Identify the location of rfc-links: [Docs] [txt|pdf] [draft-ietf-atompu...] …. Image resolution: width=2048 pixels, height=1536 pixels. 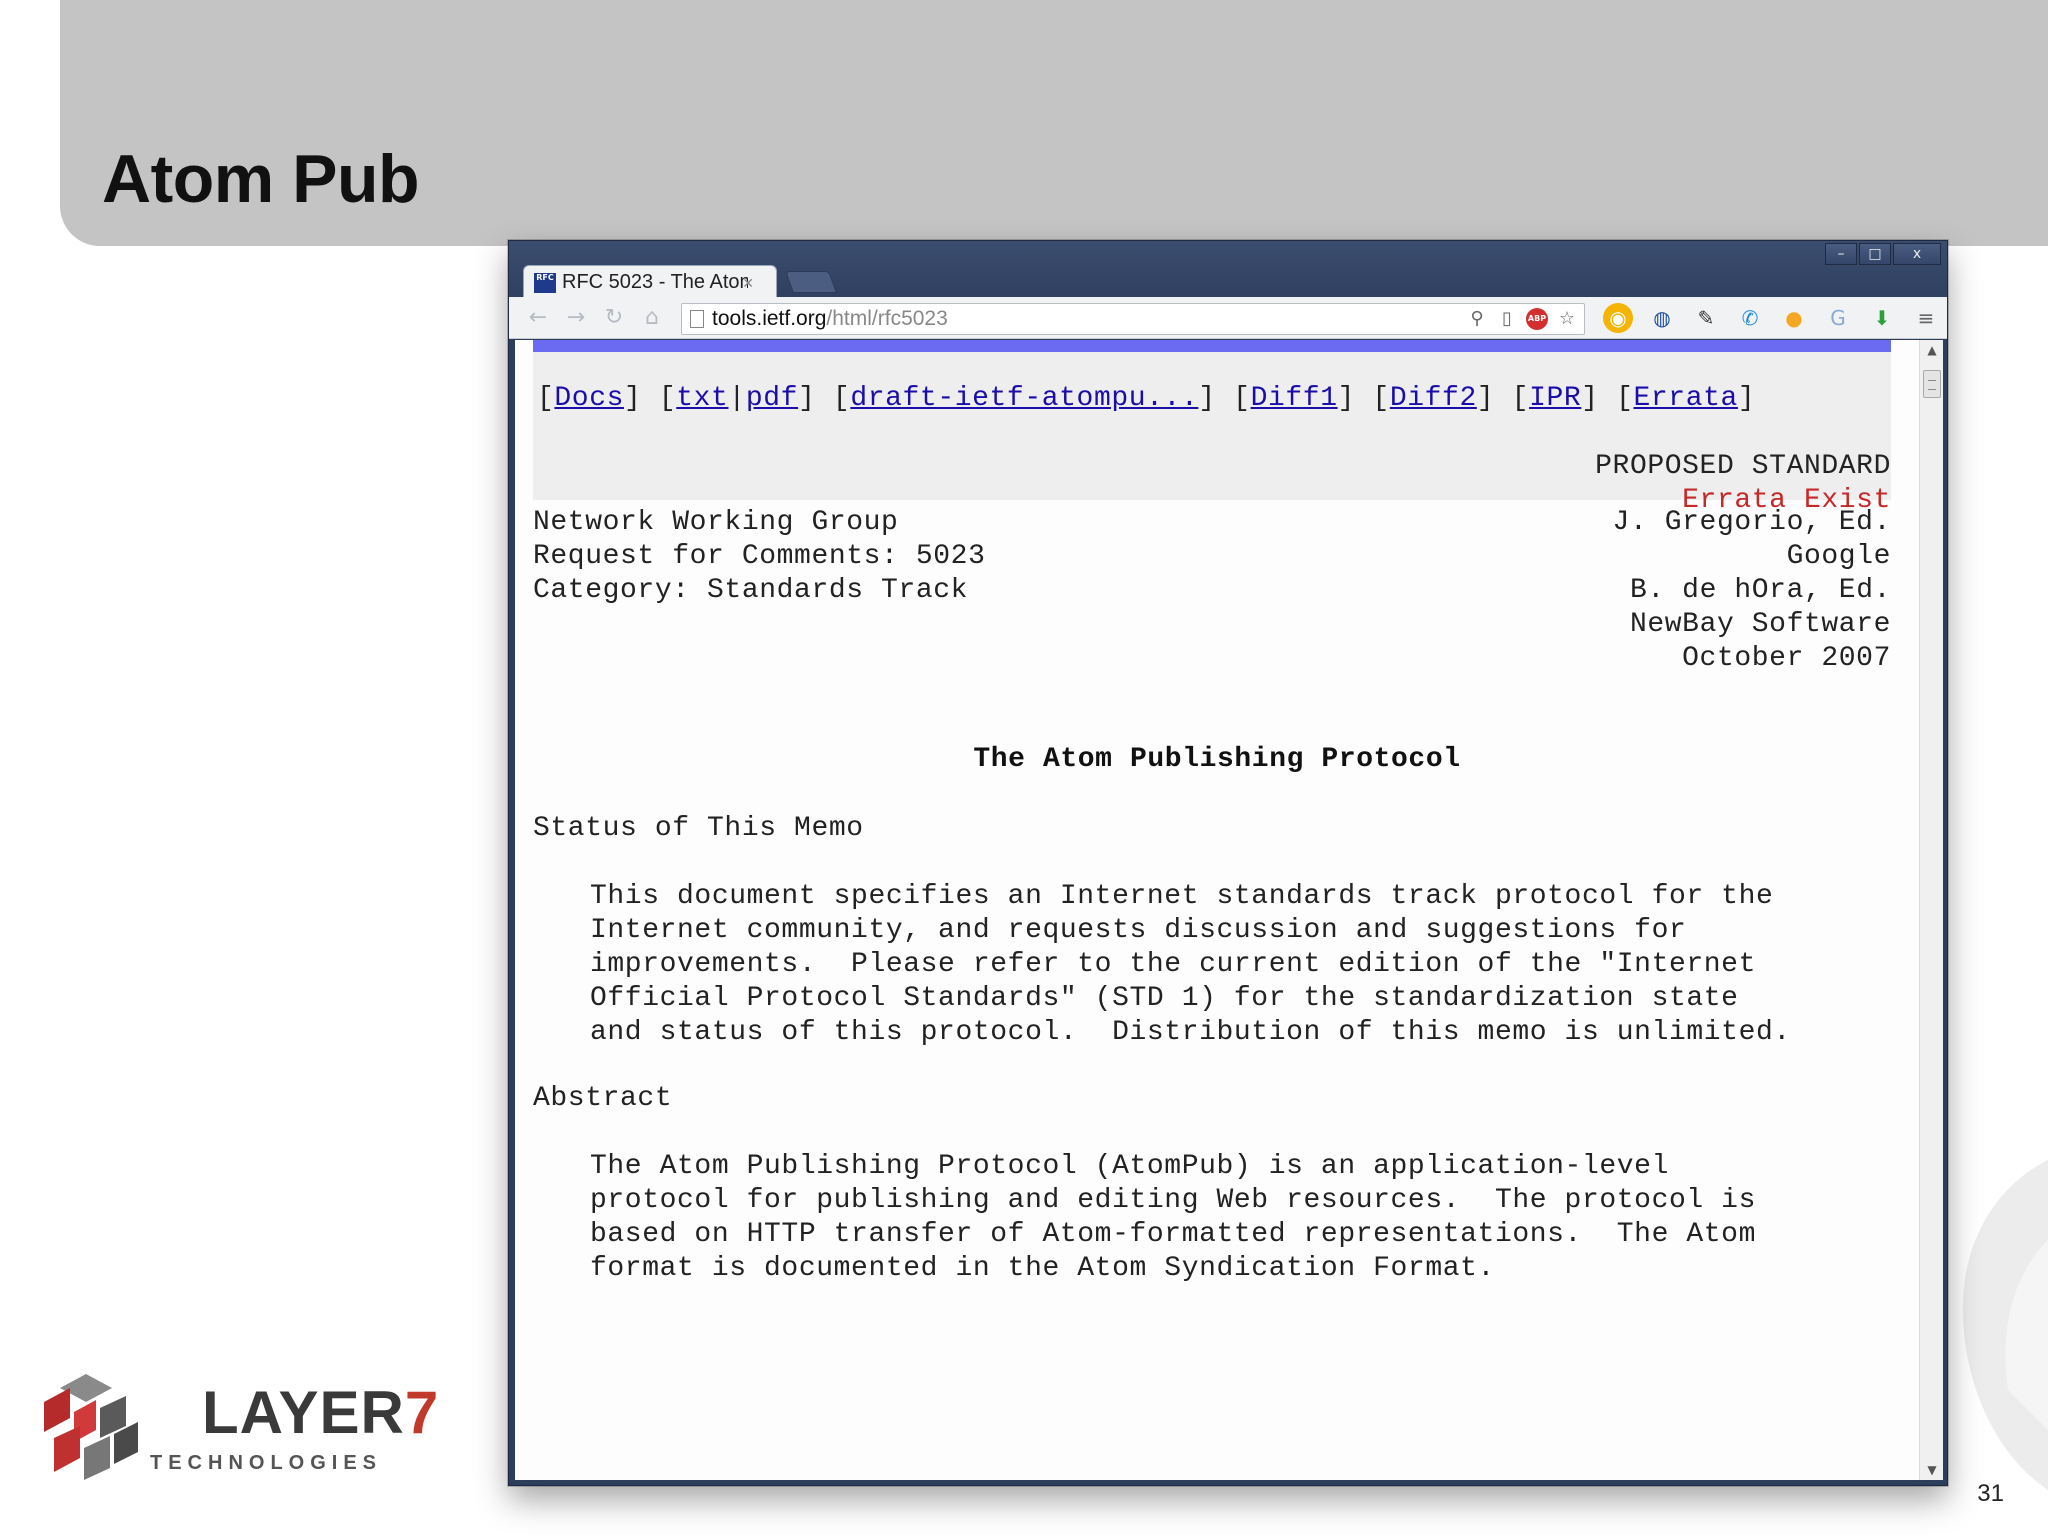
(1146, 398).